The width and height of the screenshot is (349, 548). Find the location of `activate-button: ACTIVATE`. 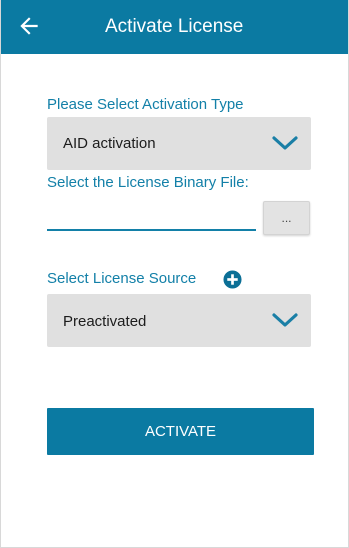

activate-button: ACTIVATE is located at coordinates (180, 431).